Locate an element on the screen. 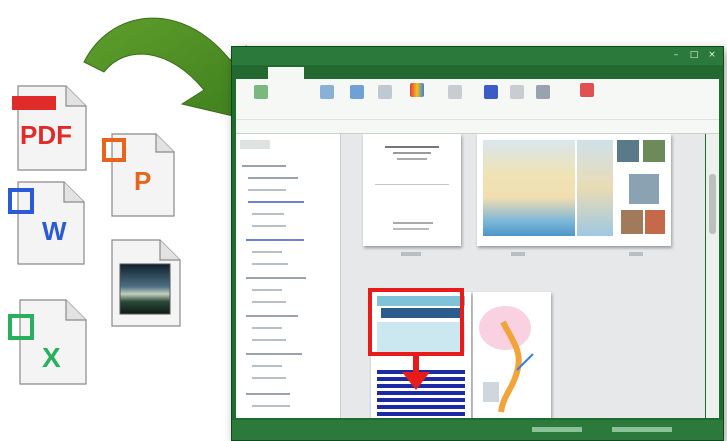  color-icon is located at coordinates (417, 90).